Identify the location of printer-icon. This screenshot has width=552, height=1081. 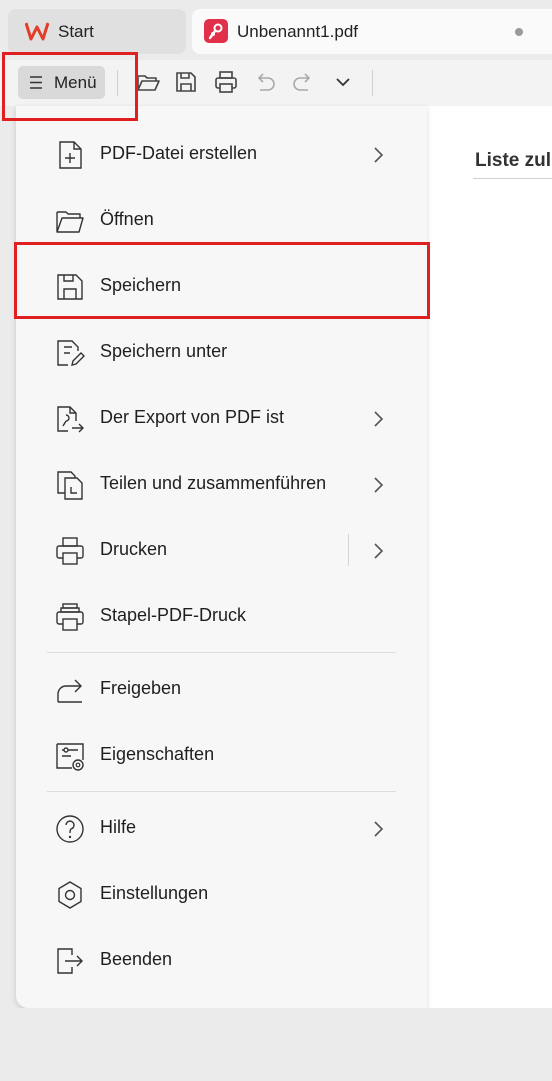
(70, 551).